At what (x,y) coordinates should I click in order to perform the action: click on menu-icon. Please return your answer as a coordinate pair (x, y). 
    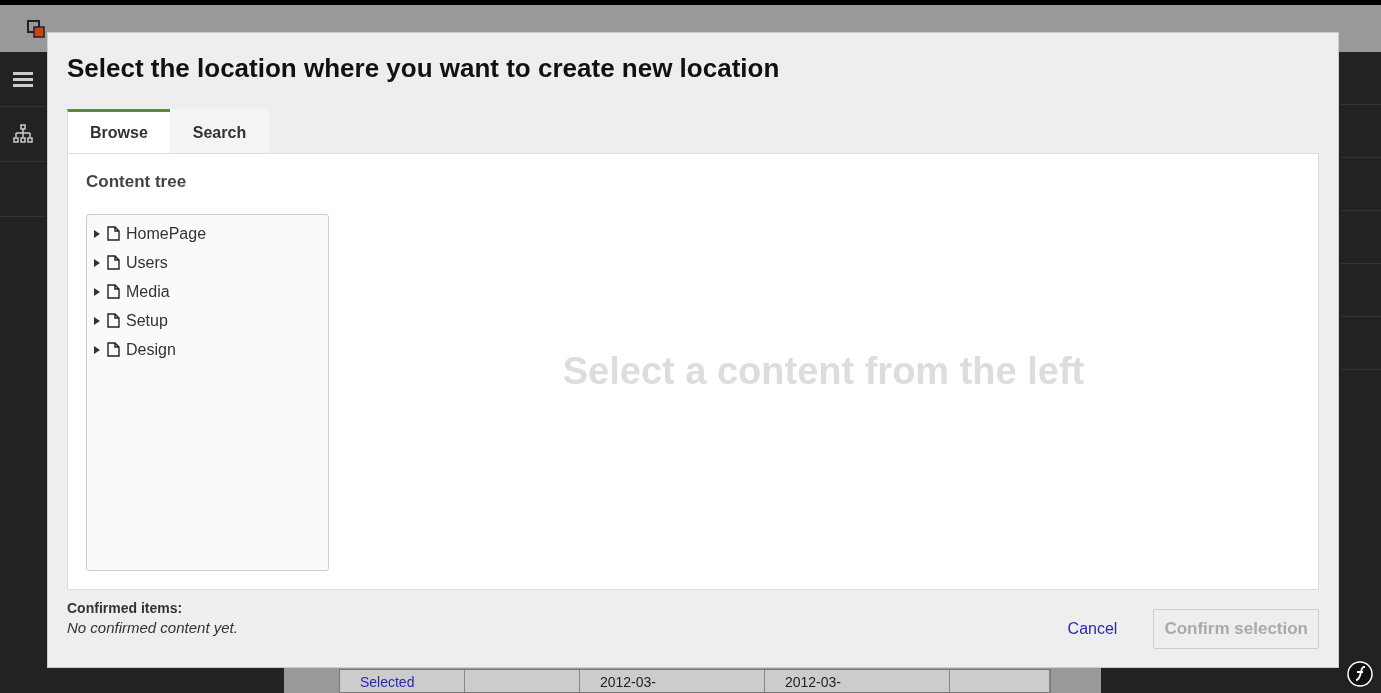
    Looking at the image, I should click on (22, 79).